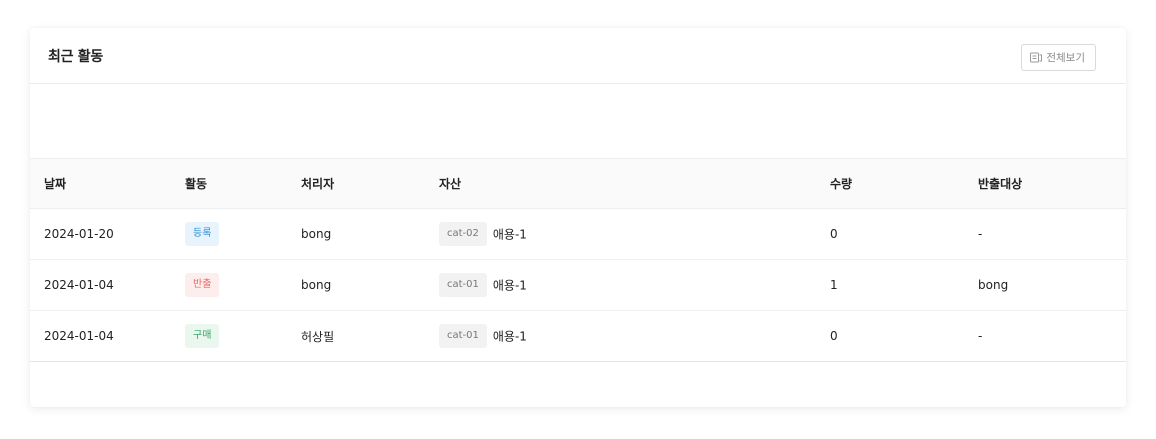  What do you see at coordinates (356, 336) in the screenshot?
I see `cell-handler: 허상필` at bounding box center [356, 336].